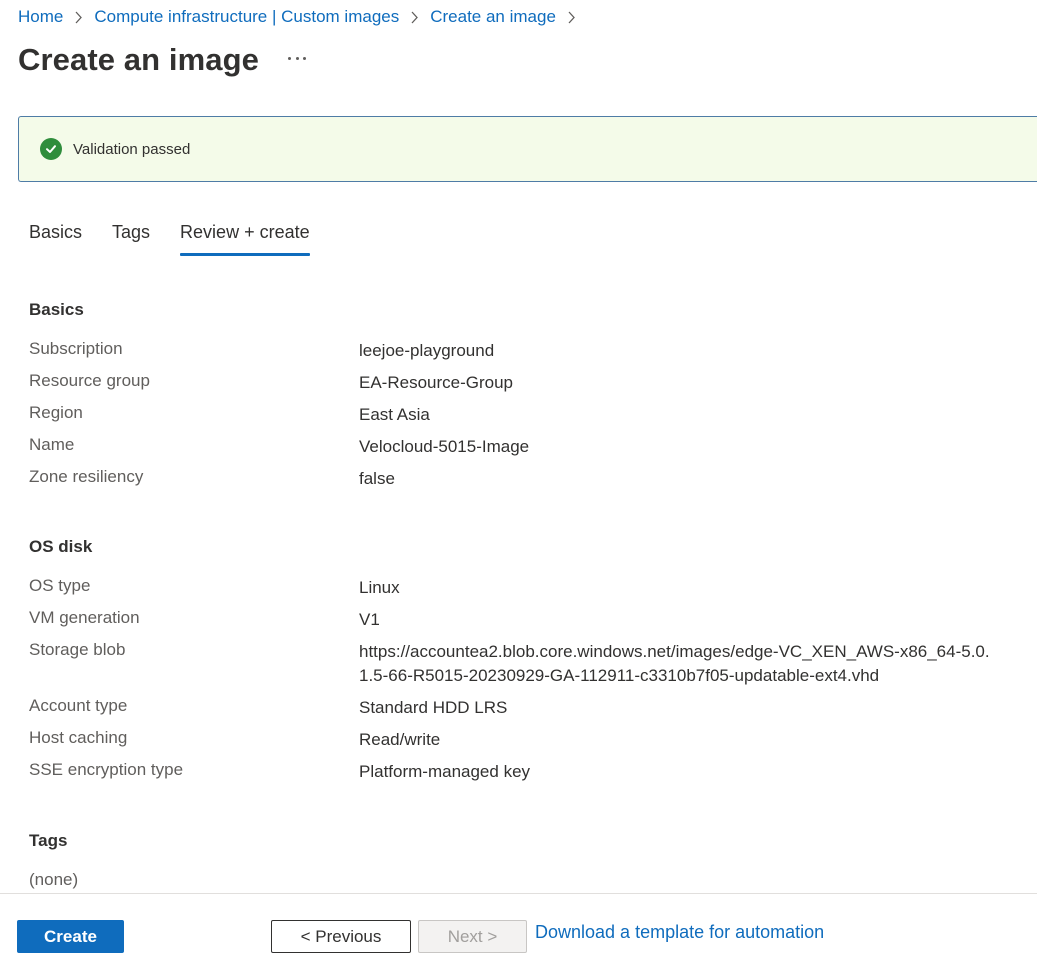  What do you see at coordinates (527, 149) in the screenshot?
I see `validation-banner: Validation passed` at bounding box center [527, 149].